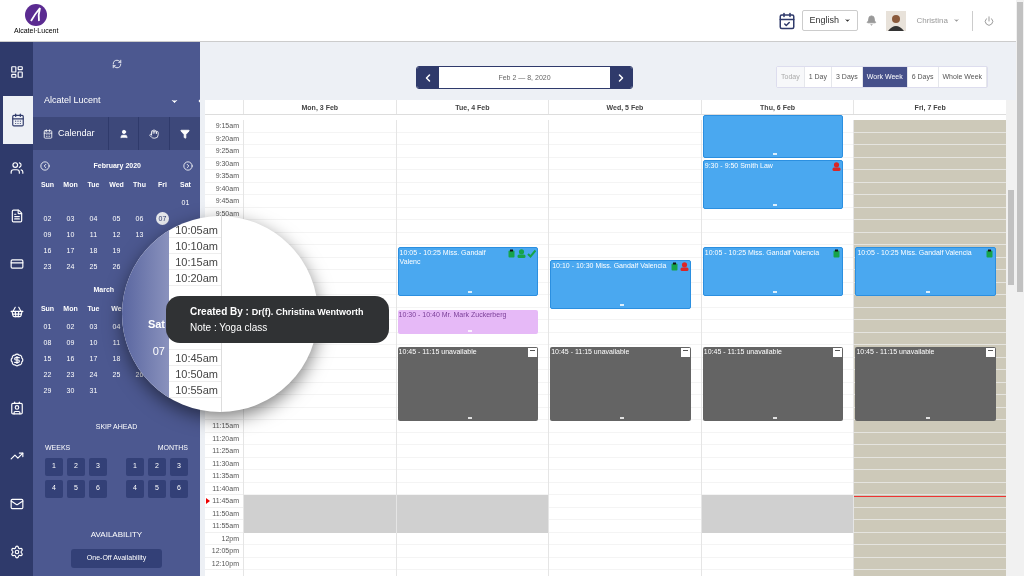 The width and height of the screenshot is (1024, 576). Describe the element at coordinates (872, 20) in the screenshot. I see `bell-icon` at that location.